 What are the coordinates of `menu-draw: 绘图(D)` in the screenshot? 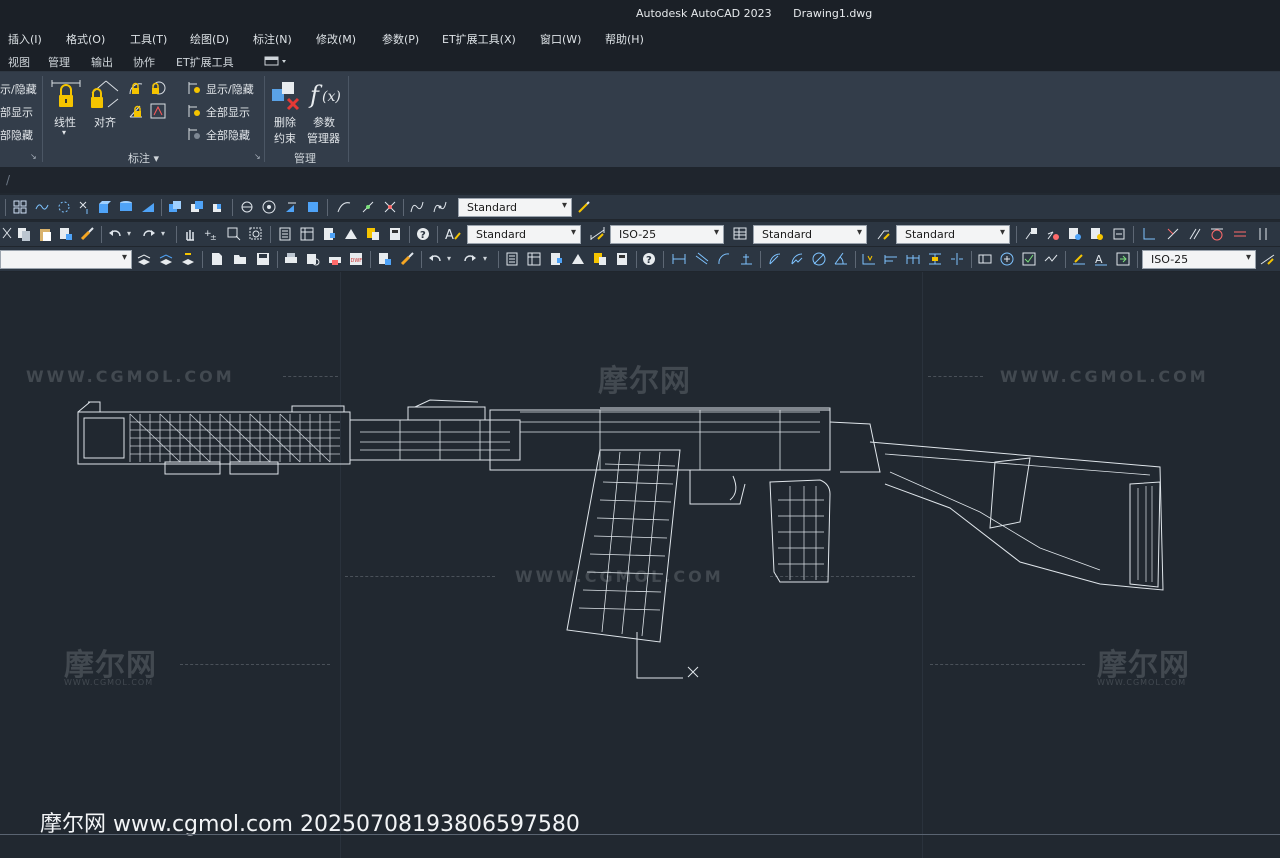 It's located at (209, 39).